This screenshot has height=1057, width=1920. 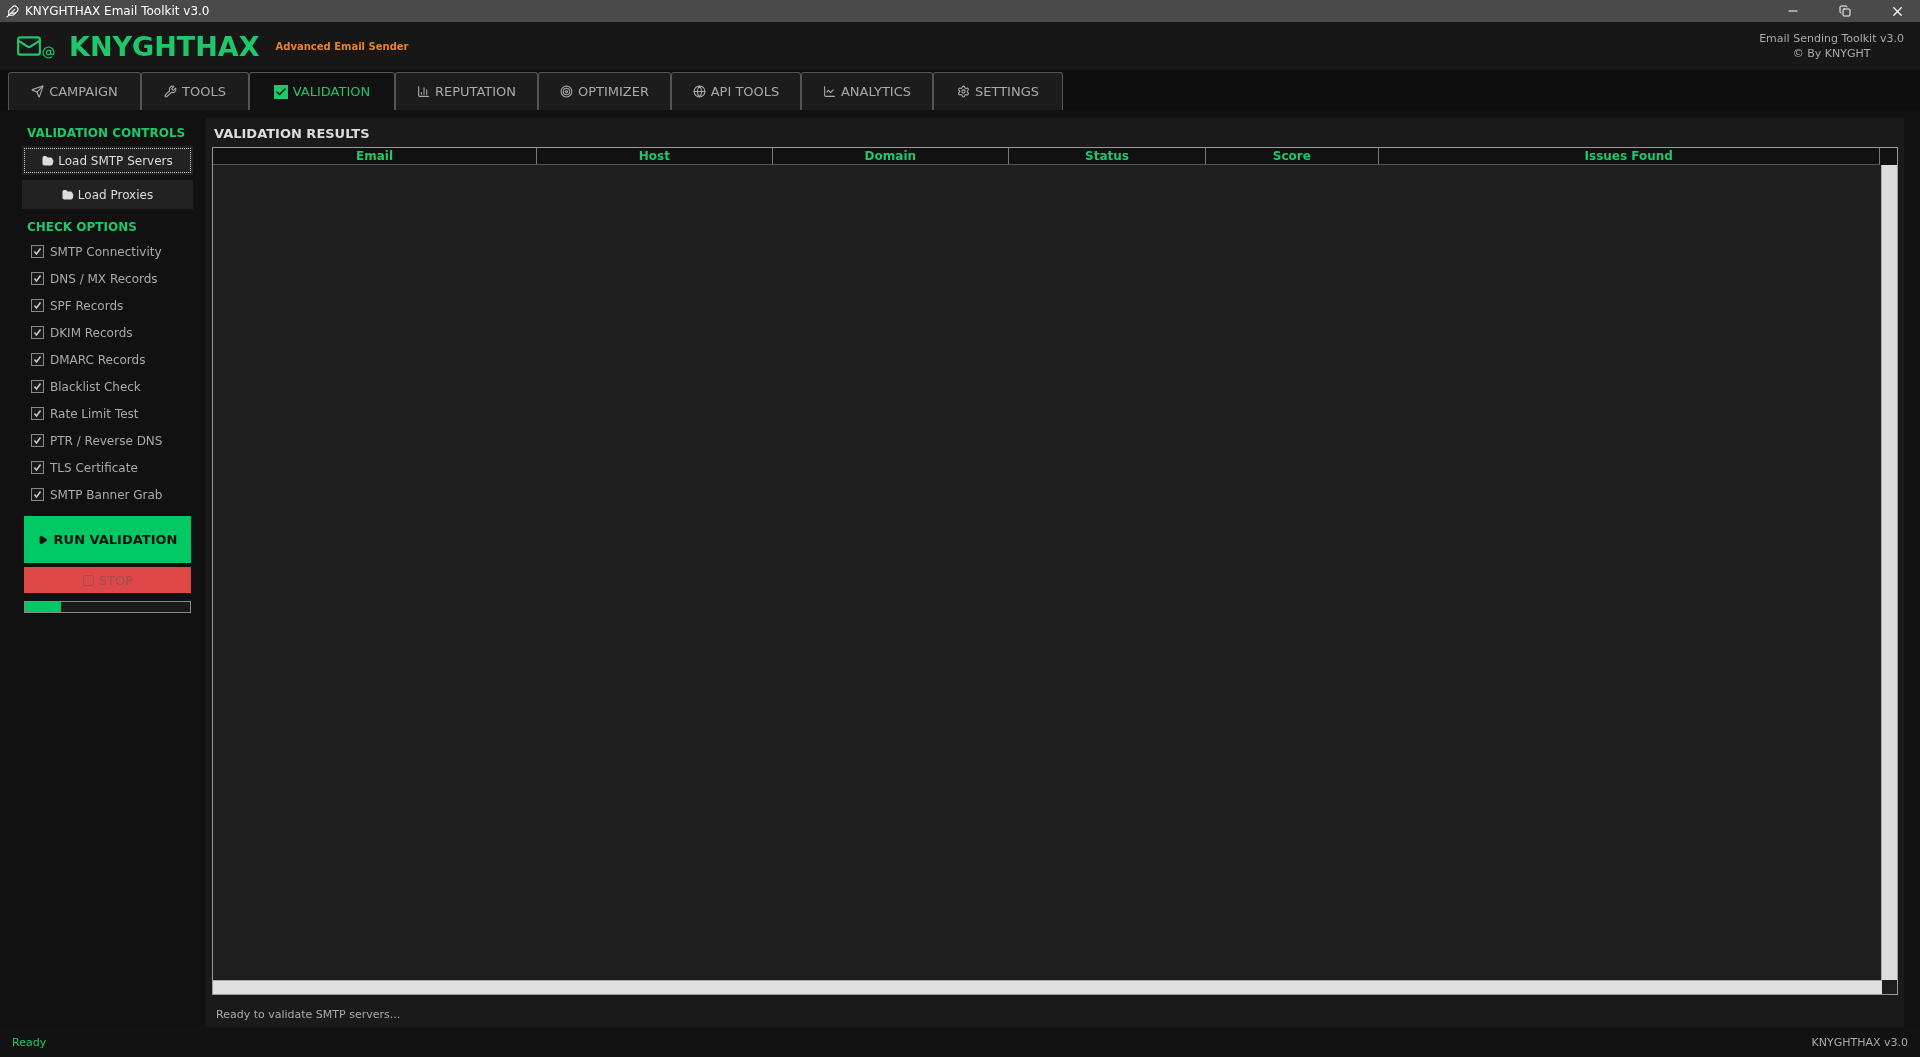 What do you see at coordinates (106, 440) in the screenshot?
I see `option-label: PTR / Reverse DNS` at bounding box center [106, 440].